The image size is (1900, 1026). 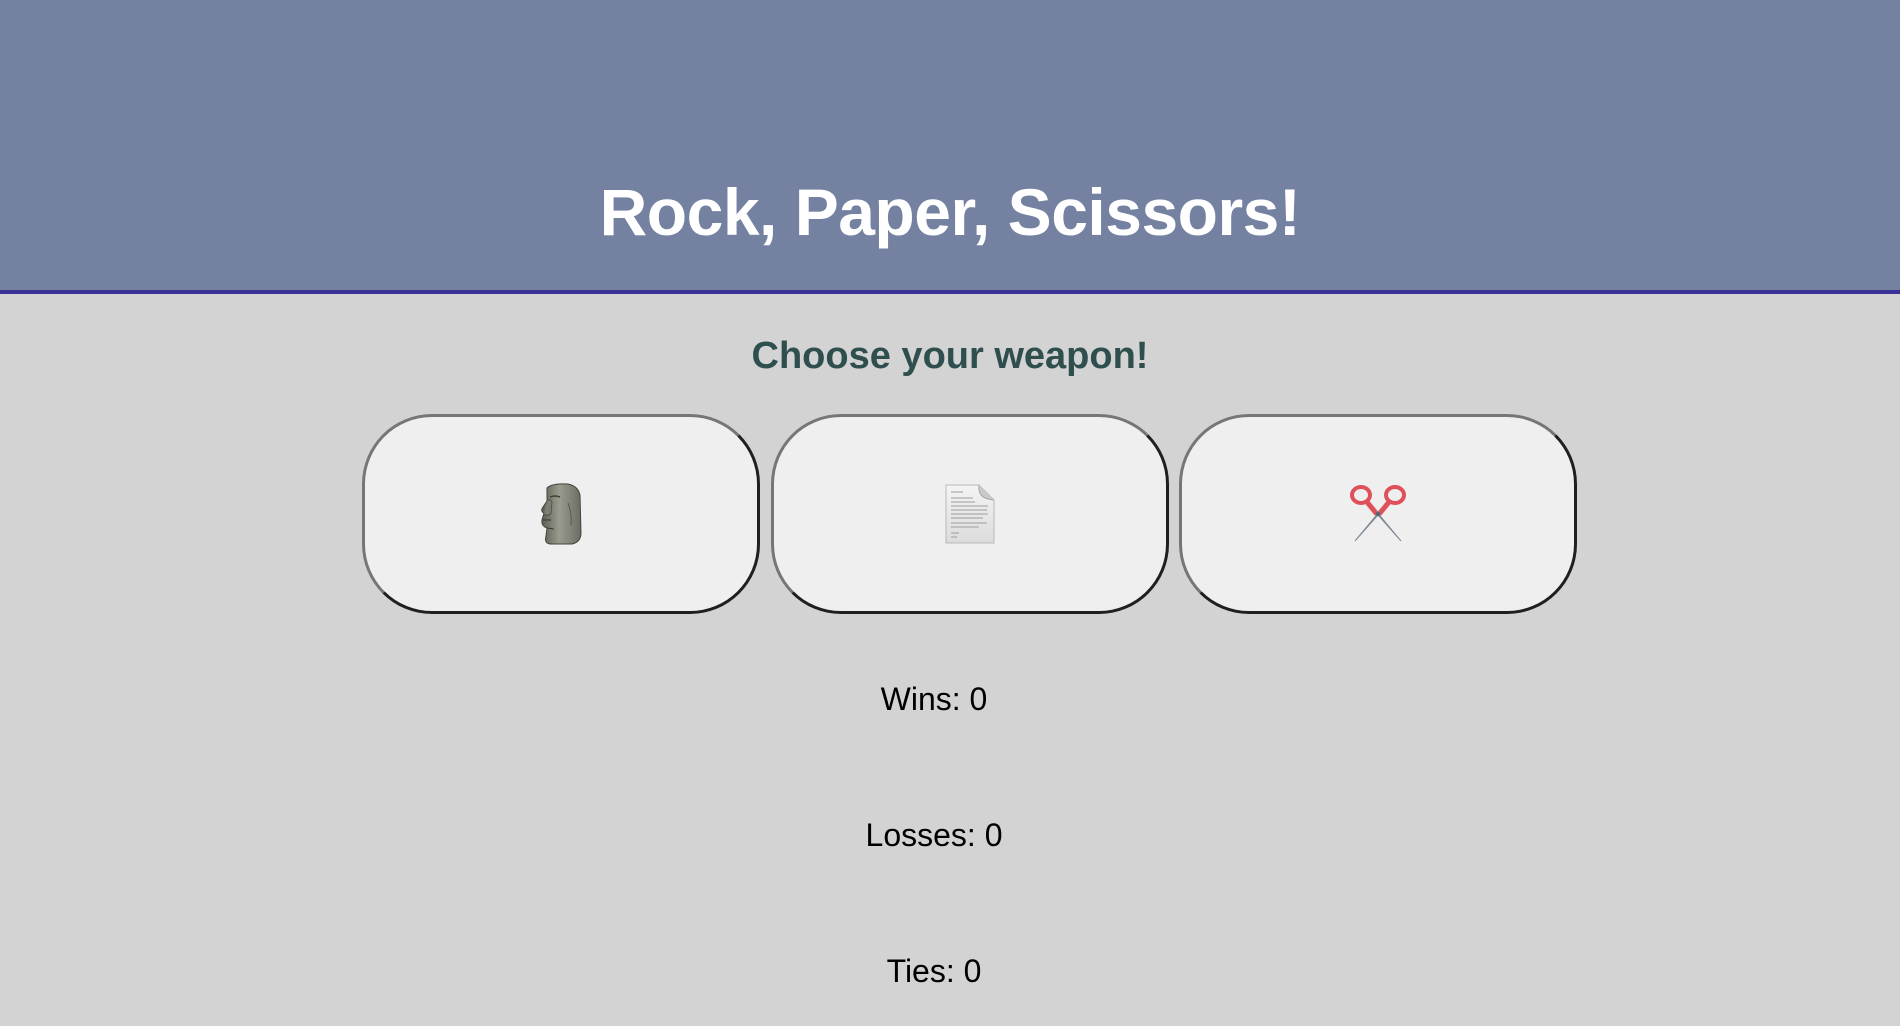 I want to click on wins-counter: Wins: 0, so click(x=950, y=699).